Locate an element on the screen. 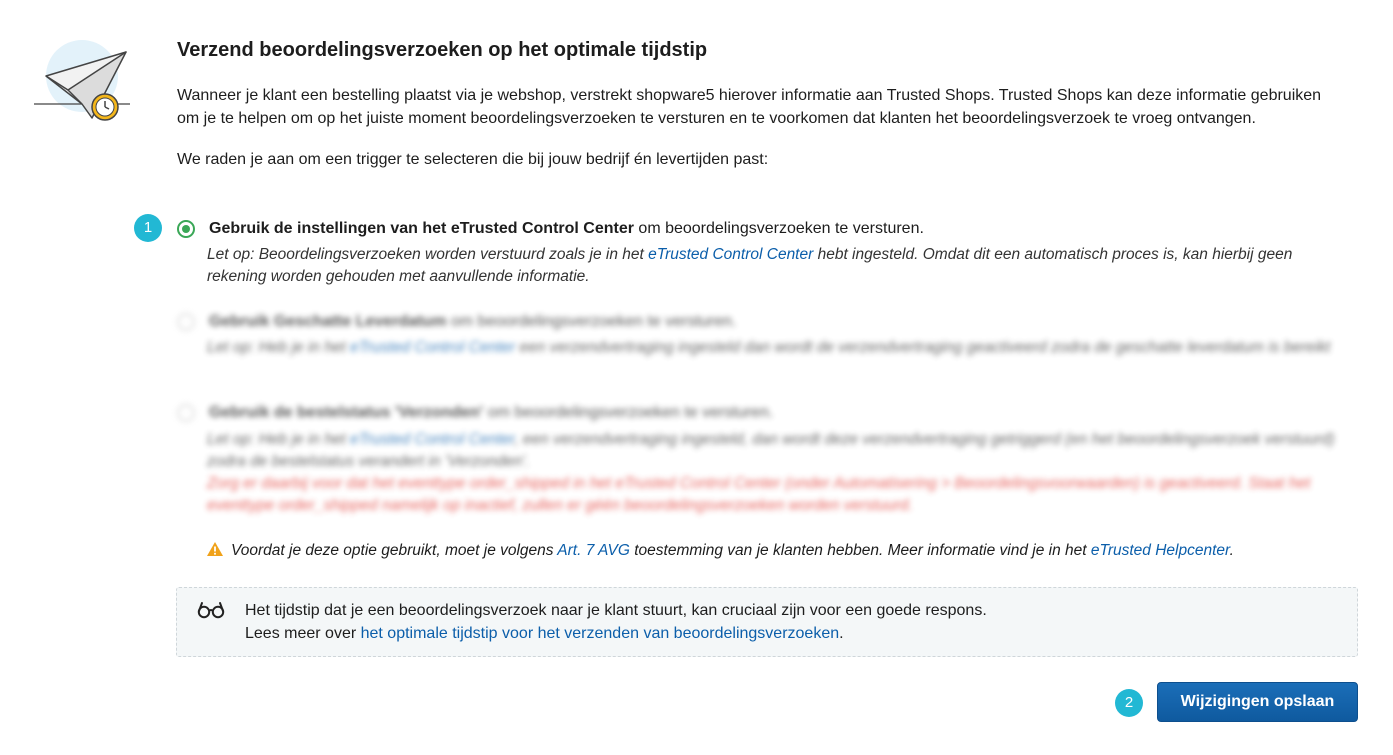  glasses-icon is located at coordinates (211, 610).